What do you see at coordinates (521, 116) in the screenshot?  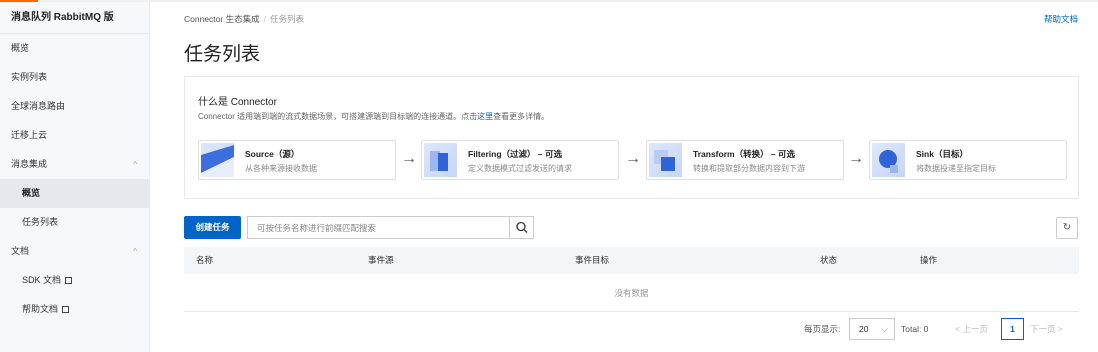 I see `intro-desc-text-end: 查看更多详情。` at bounding box center [521, 116].